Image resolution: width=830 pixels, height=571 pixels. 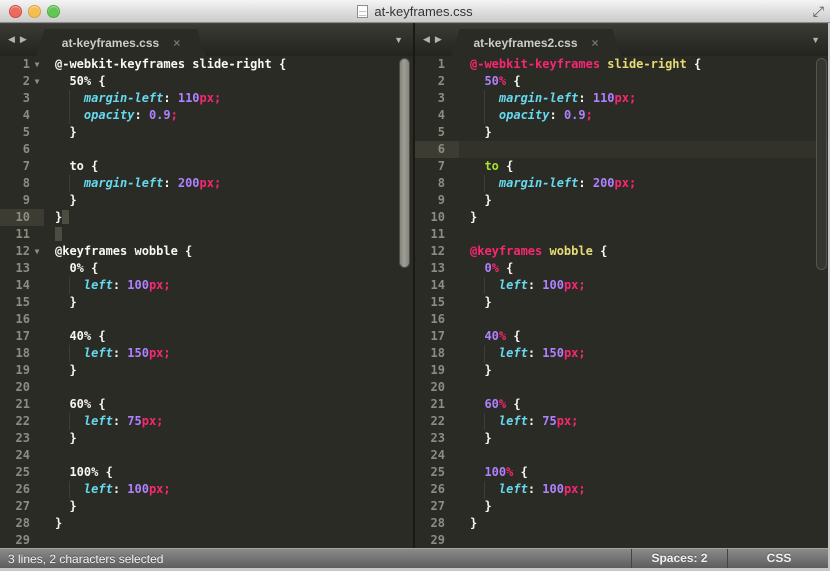 I want to click on document-icon, so click(x=363, y=11).